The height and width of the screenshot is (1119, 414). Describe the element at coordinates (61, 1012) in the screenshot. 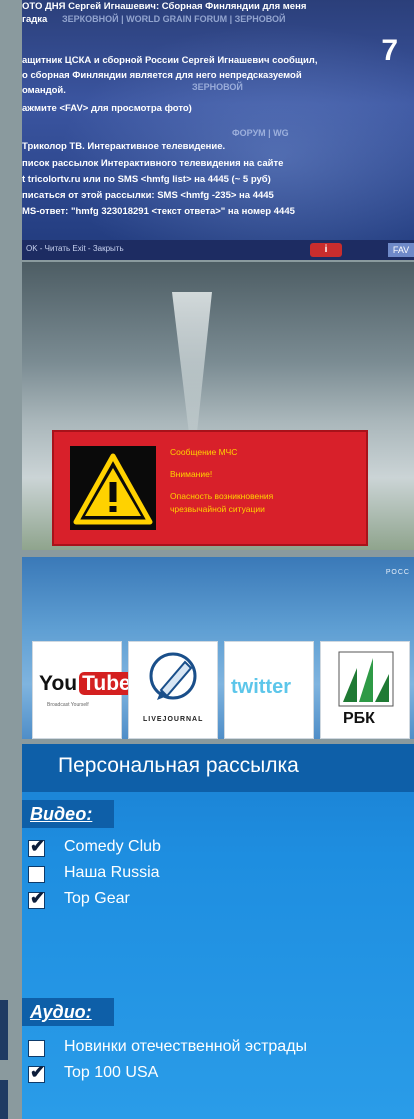

I see `section-label: Аудио:` at that location.